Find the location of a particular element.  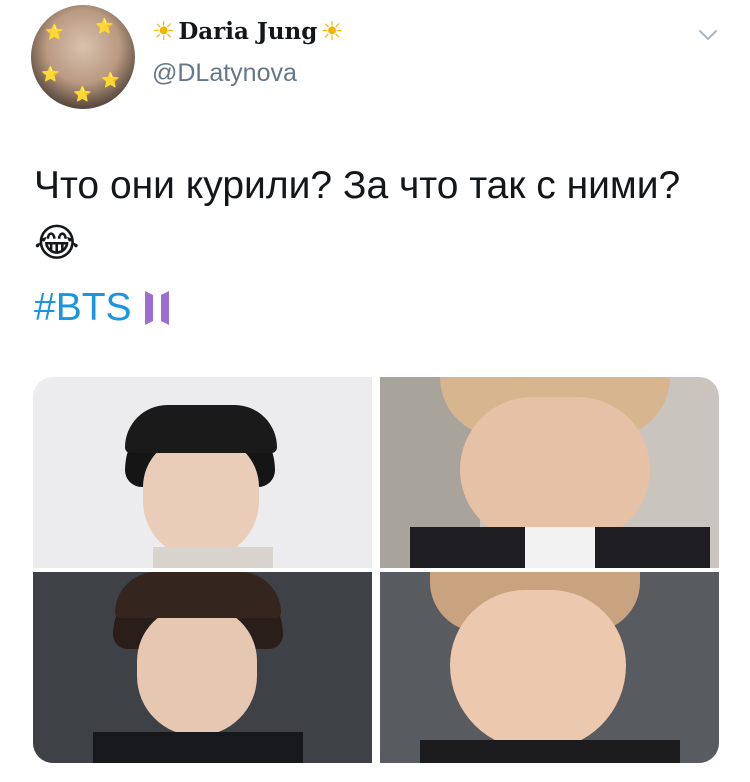

shirt-shape is located at coordinates (560, 547).